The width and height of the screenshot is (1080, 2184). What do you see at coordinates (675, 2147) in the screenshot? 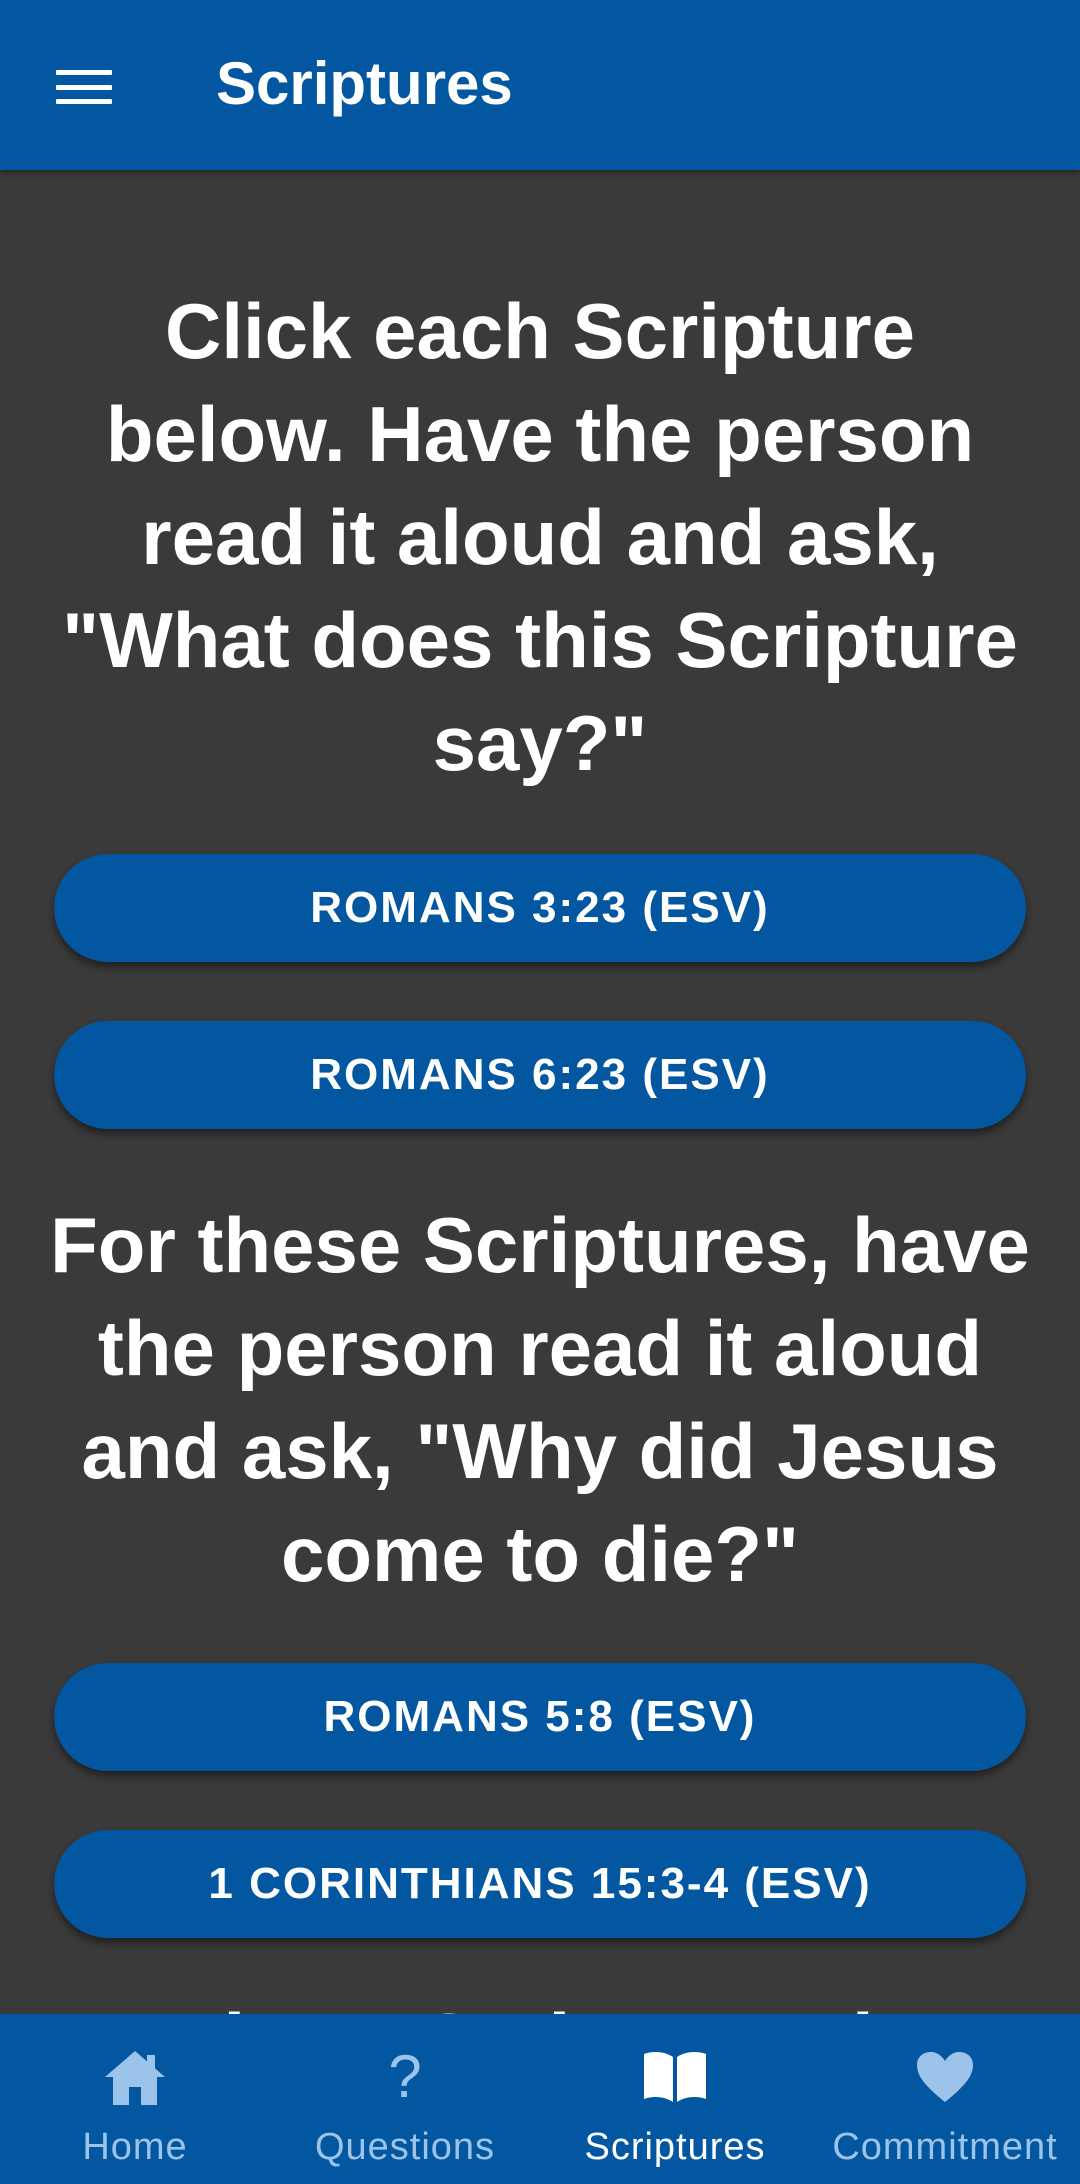
I see `nav-label-scriptures: Scriptures` at bounding box center [675, 2147].